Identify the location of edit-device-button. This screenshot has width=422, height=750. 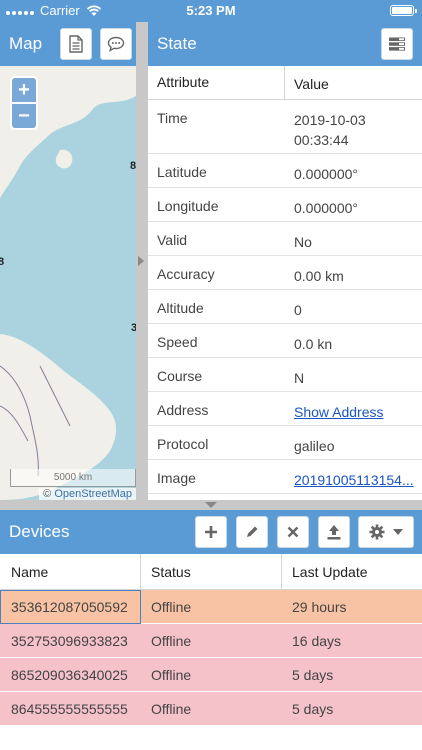
(252, 532).